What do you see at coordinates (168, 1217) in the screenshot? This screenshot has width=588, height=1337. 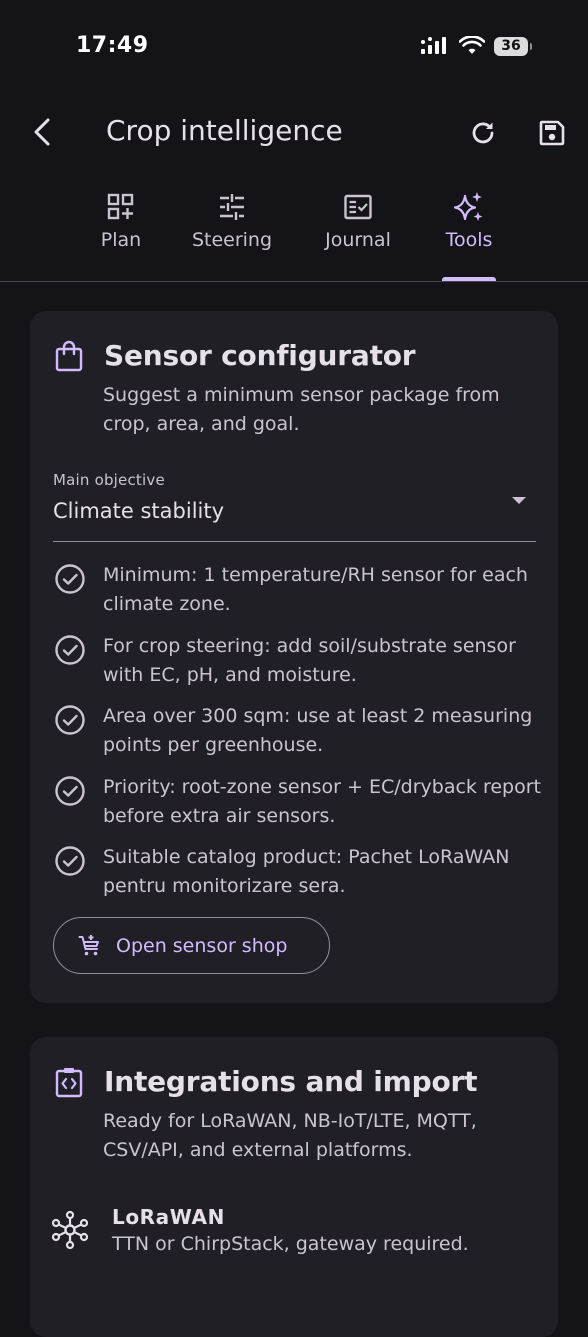 I see `integration-title: LoRaWAN` at bounding box center [168, 1217].